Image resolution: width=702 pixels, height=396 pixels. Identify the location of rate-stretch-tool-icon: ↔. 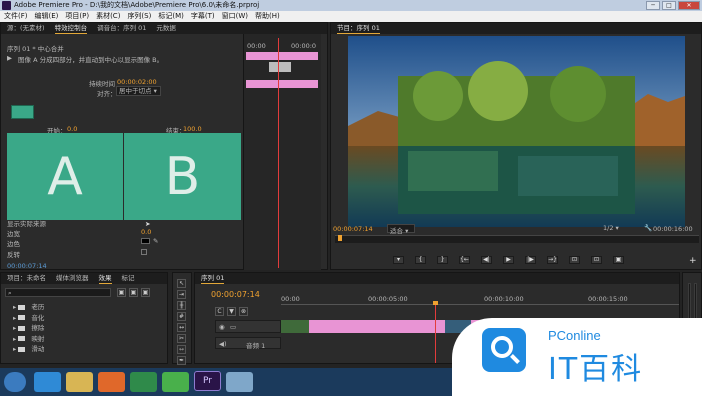
(181, 327).